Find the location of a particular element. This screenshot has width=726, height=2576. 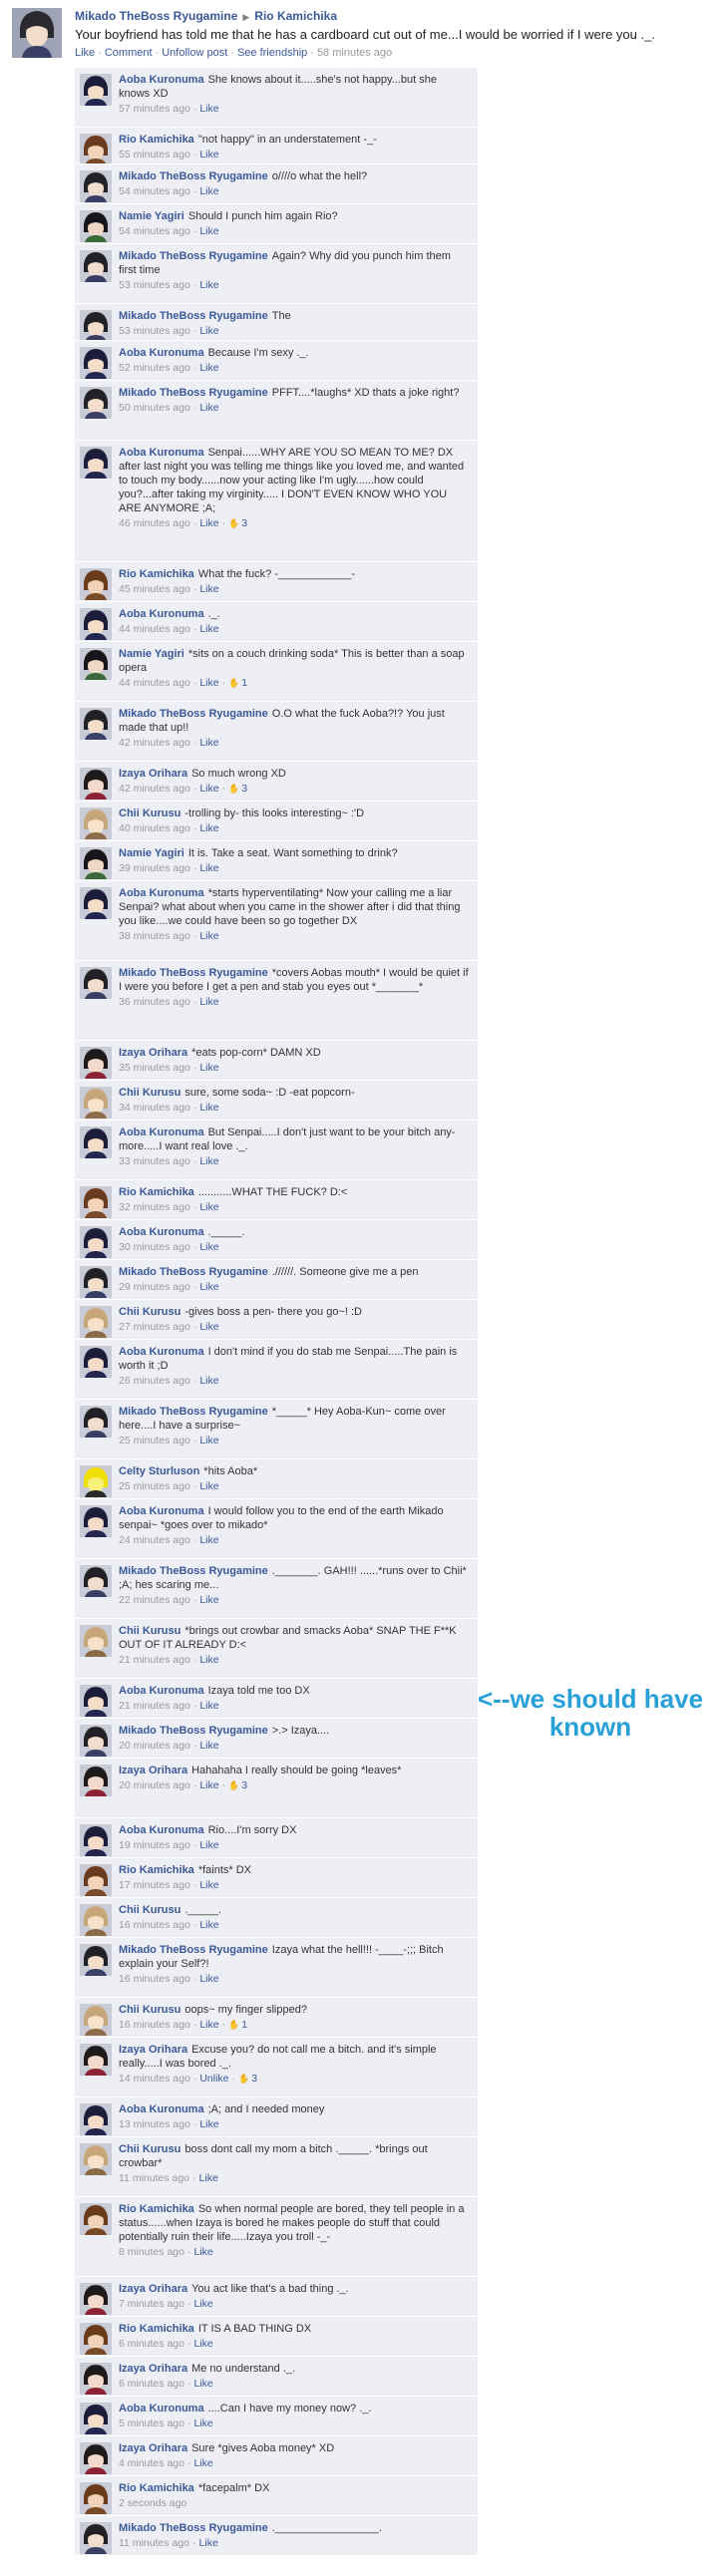

post-see-friendship-link: See friendship is located at coordinates (272, 53).